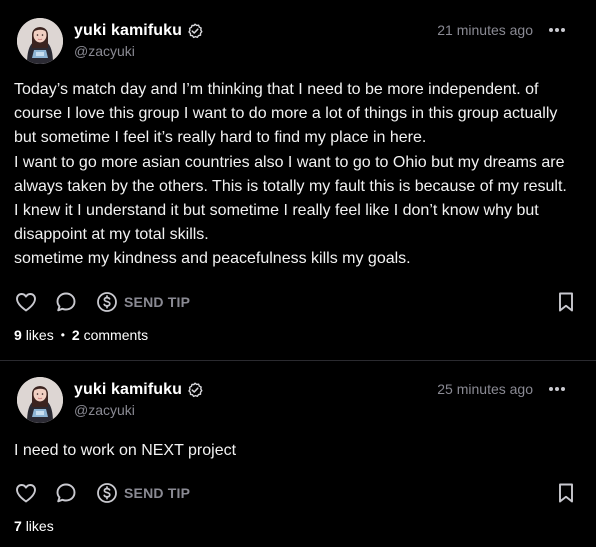 The image size is (596, 547). I want to click on post-timestamp: 25 minutes ago, so click(485, 389).